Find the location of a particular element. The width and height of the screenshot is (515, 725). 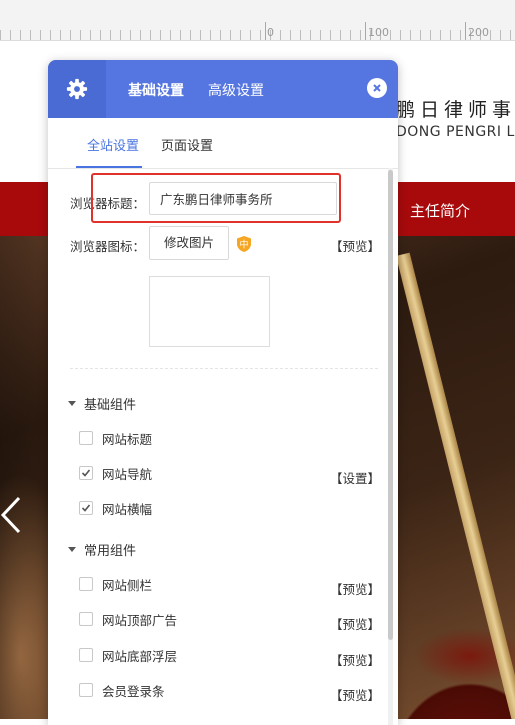

check-label: 网站侧栏 is located at coordinates (127, 585).